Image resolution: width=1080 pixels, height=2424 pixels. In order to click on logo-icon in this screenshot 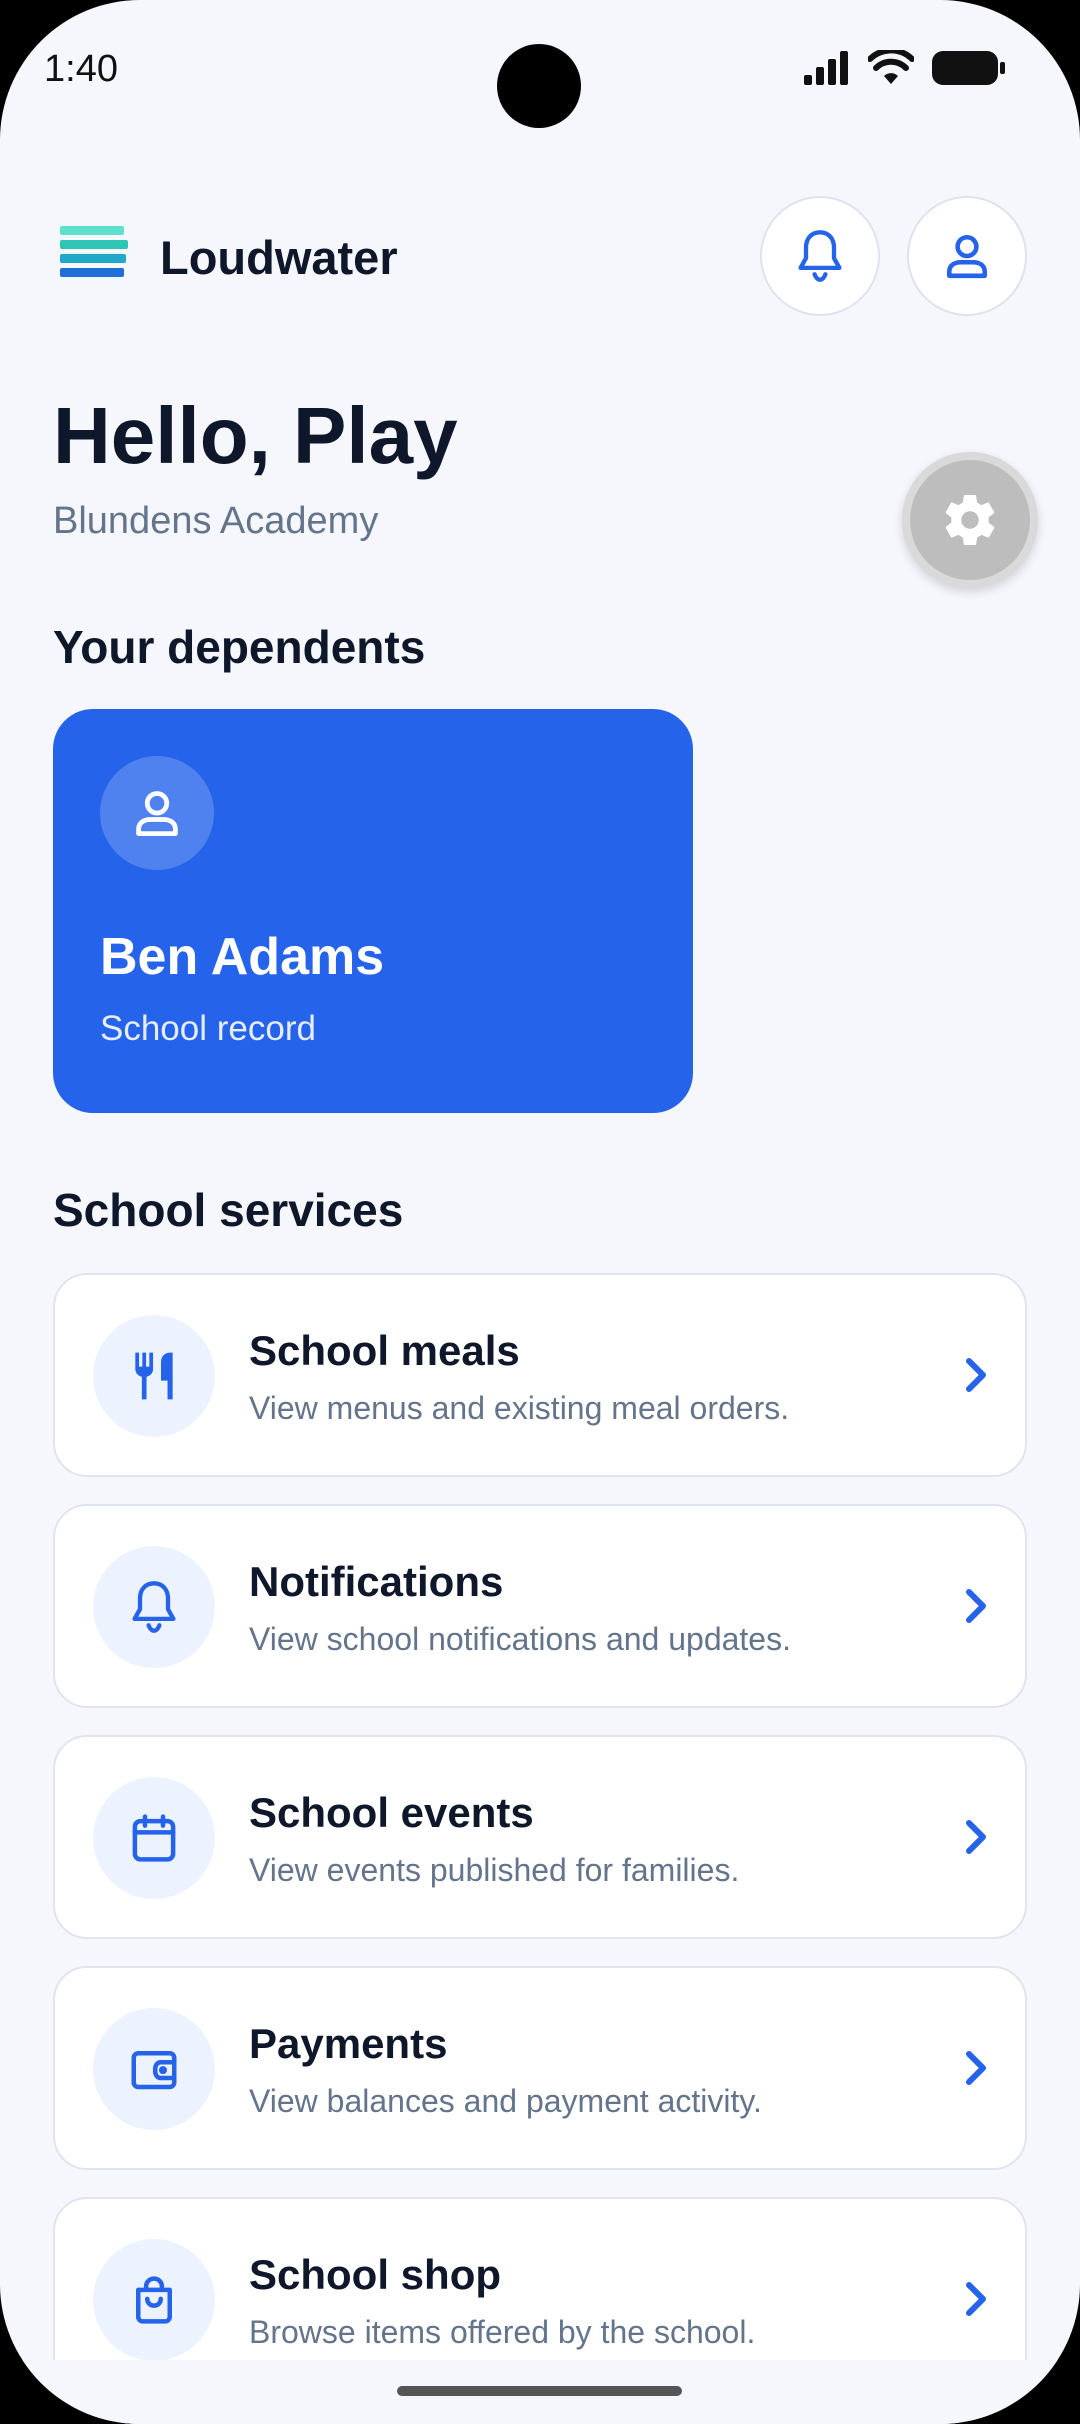, I will do `click(94, 252)`.